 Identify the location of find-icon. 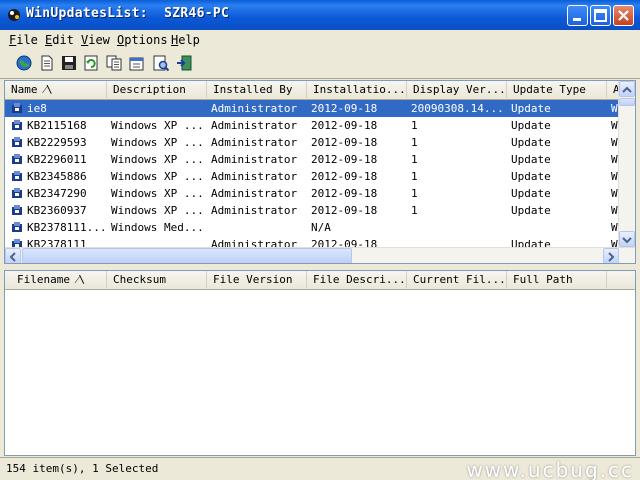
(161, 63).